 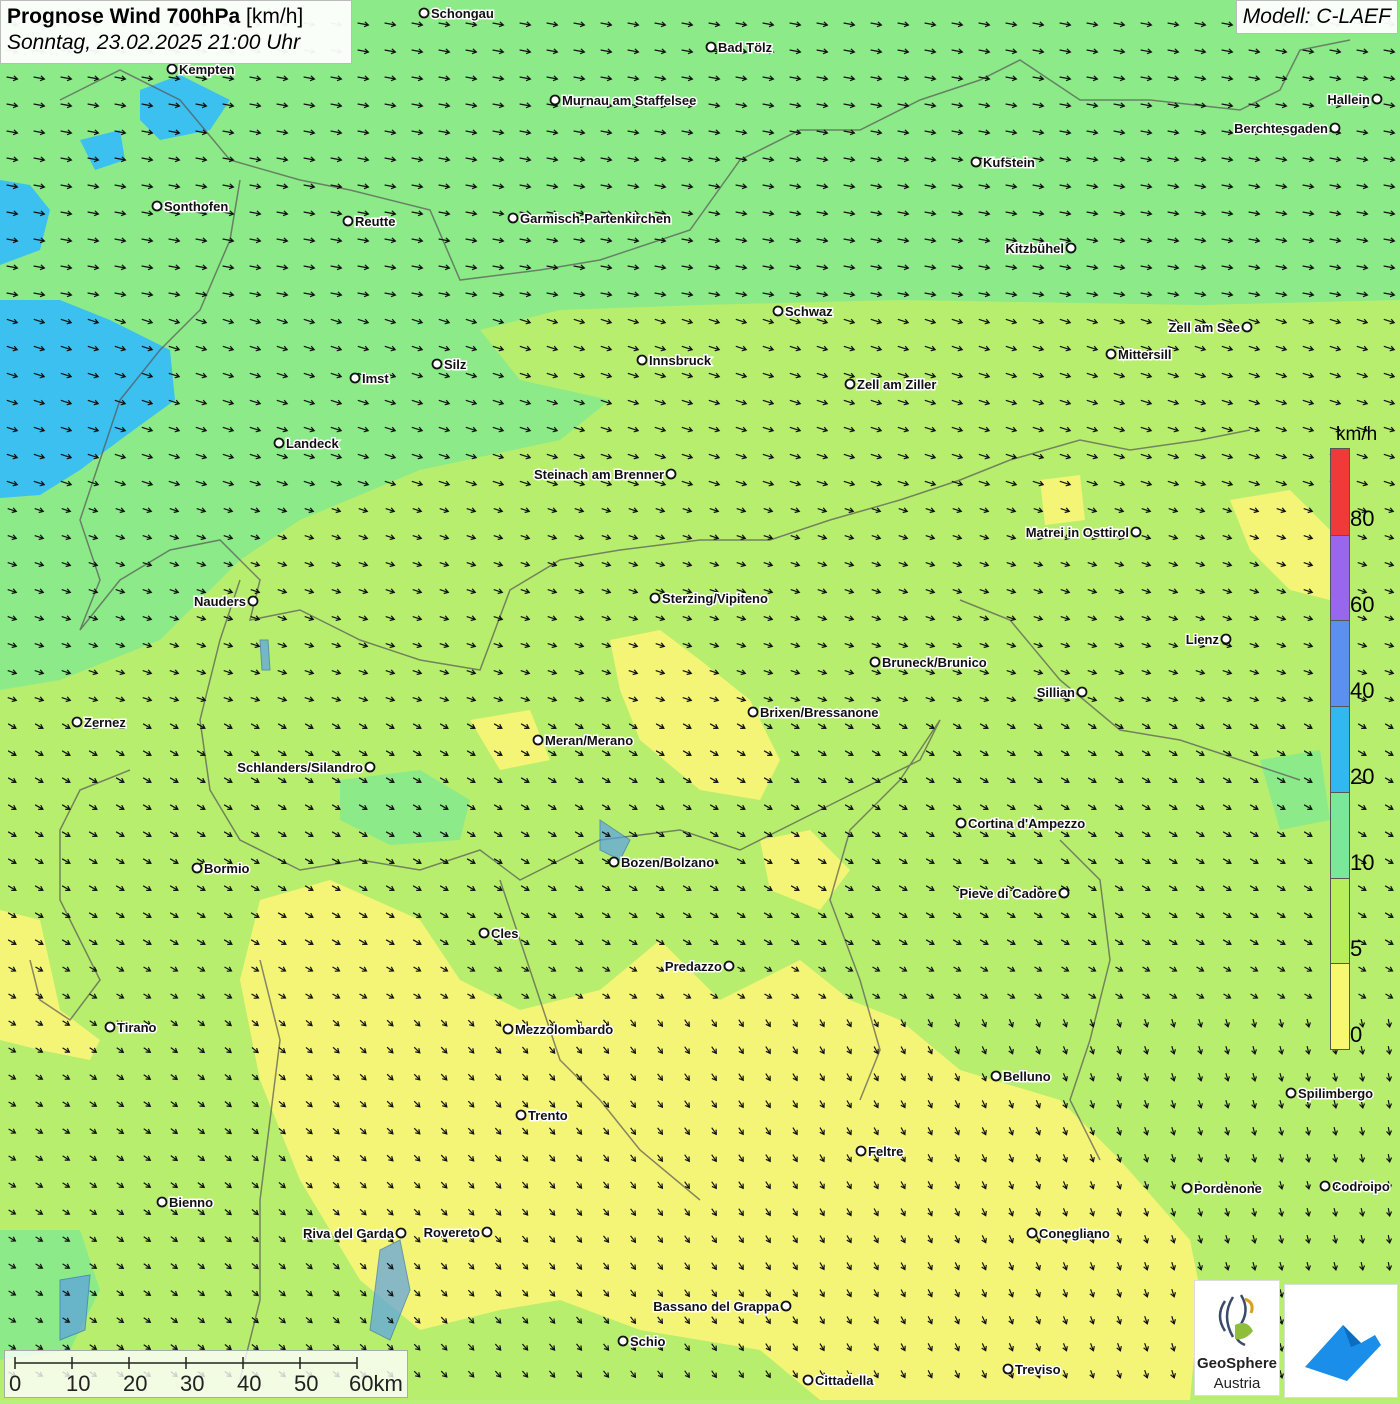 I want to click on scale-label: 10, so click(x=78, y=1383).